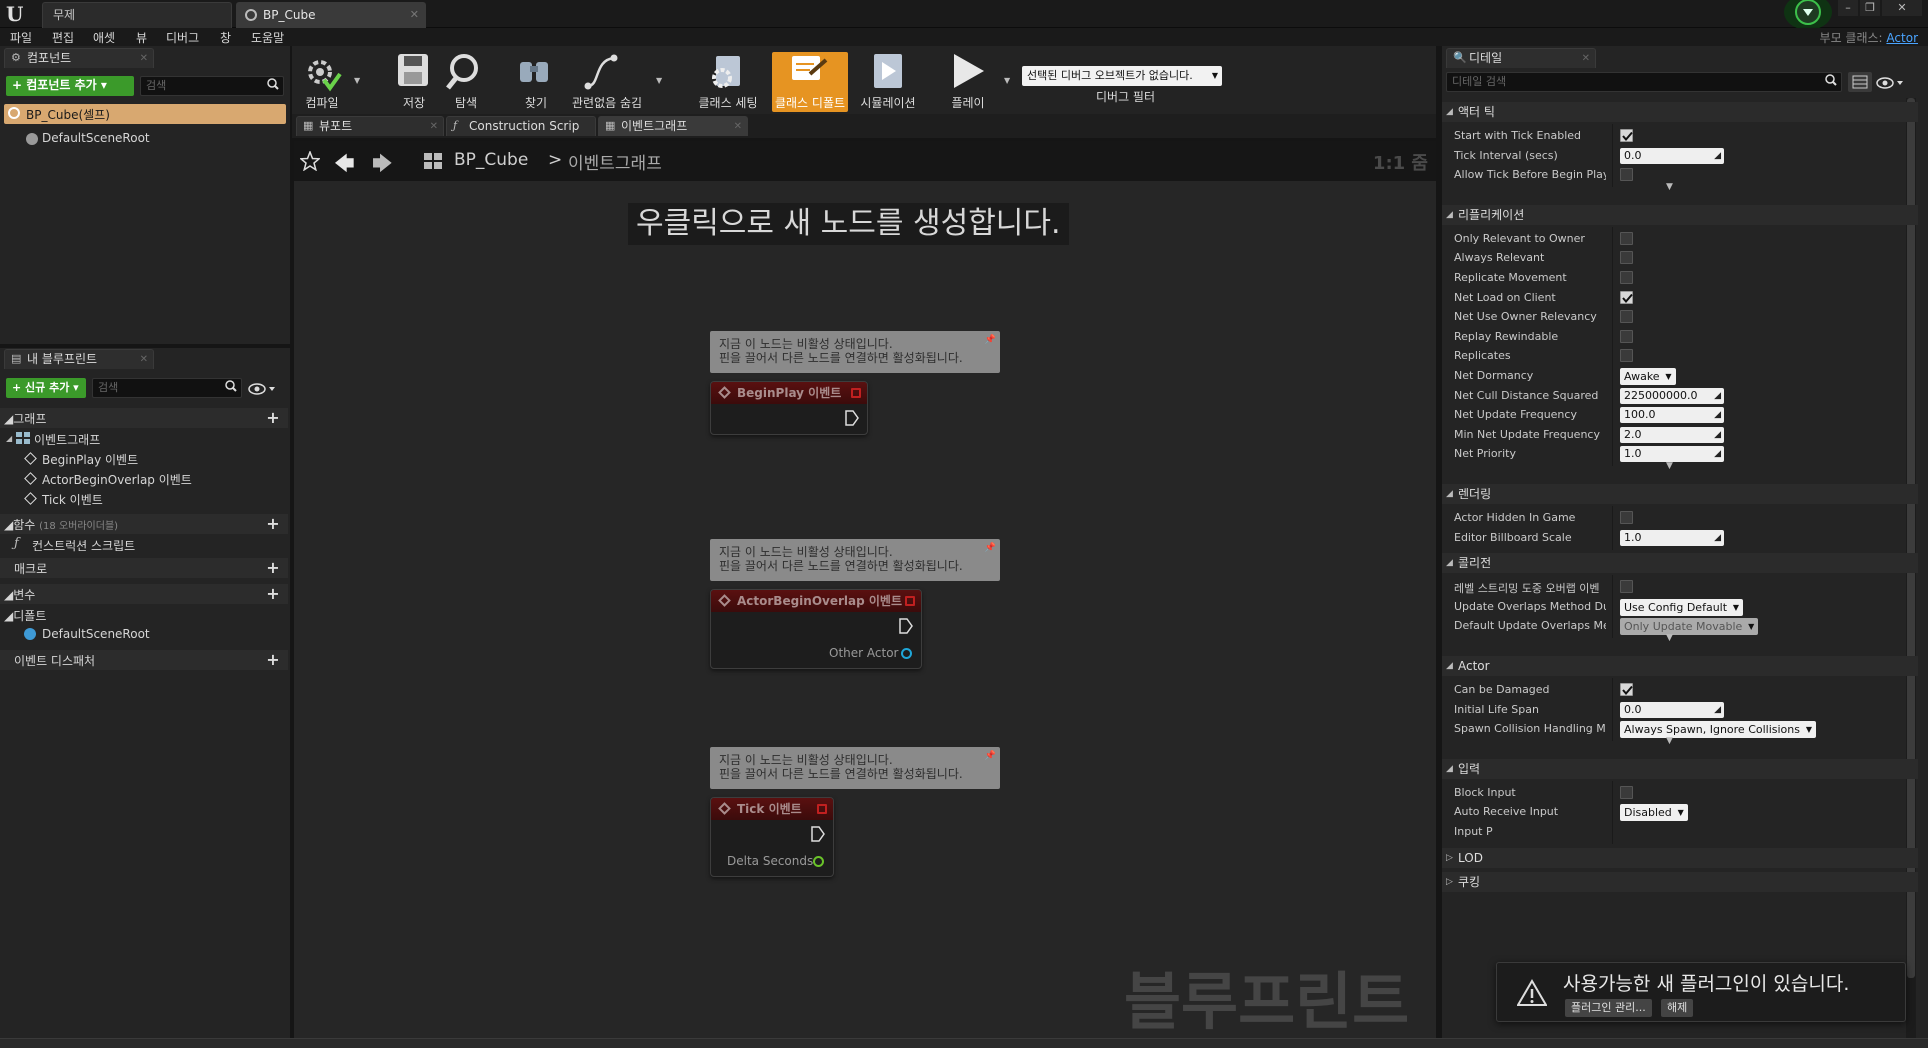 The image size is (1928, 1048). I want to click on close-window-icon: ✕, so click(1902, 8).